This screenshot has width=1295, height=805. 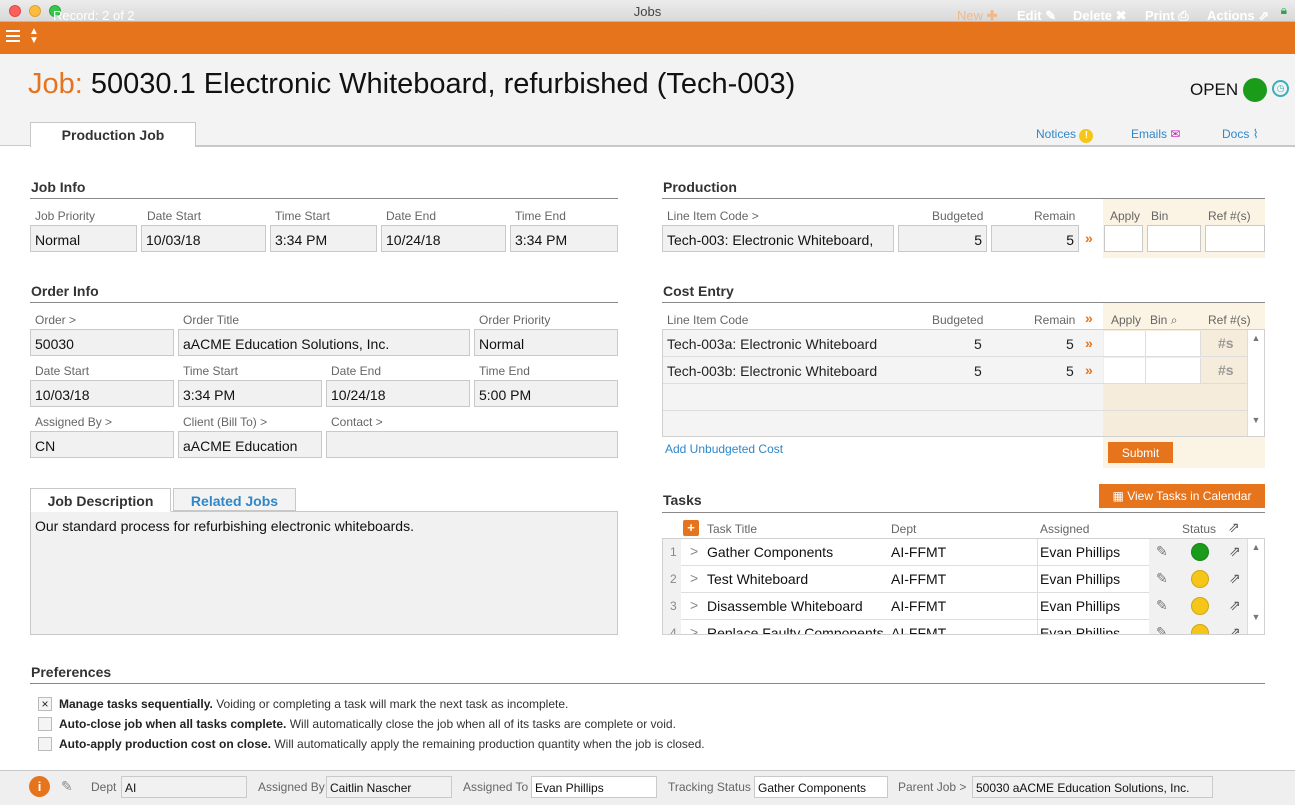 What do you see at coordinates (546, 393) in the screenshot?
I see `order-time-end-field: 5:00 PM` at bounding box center [546, 393].